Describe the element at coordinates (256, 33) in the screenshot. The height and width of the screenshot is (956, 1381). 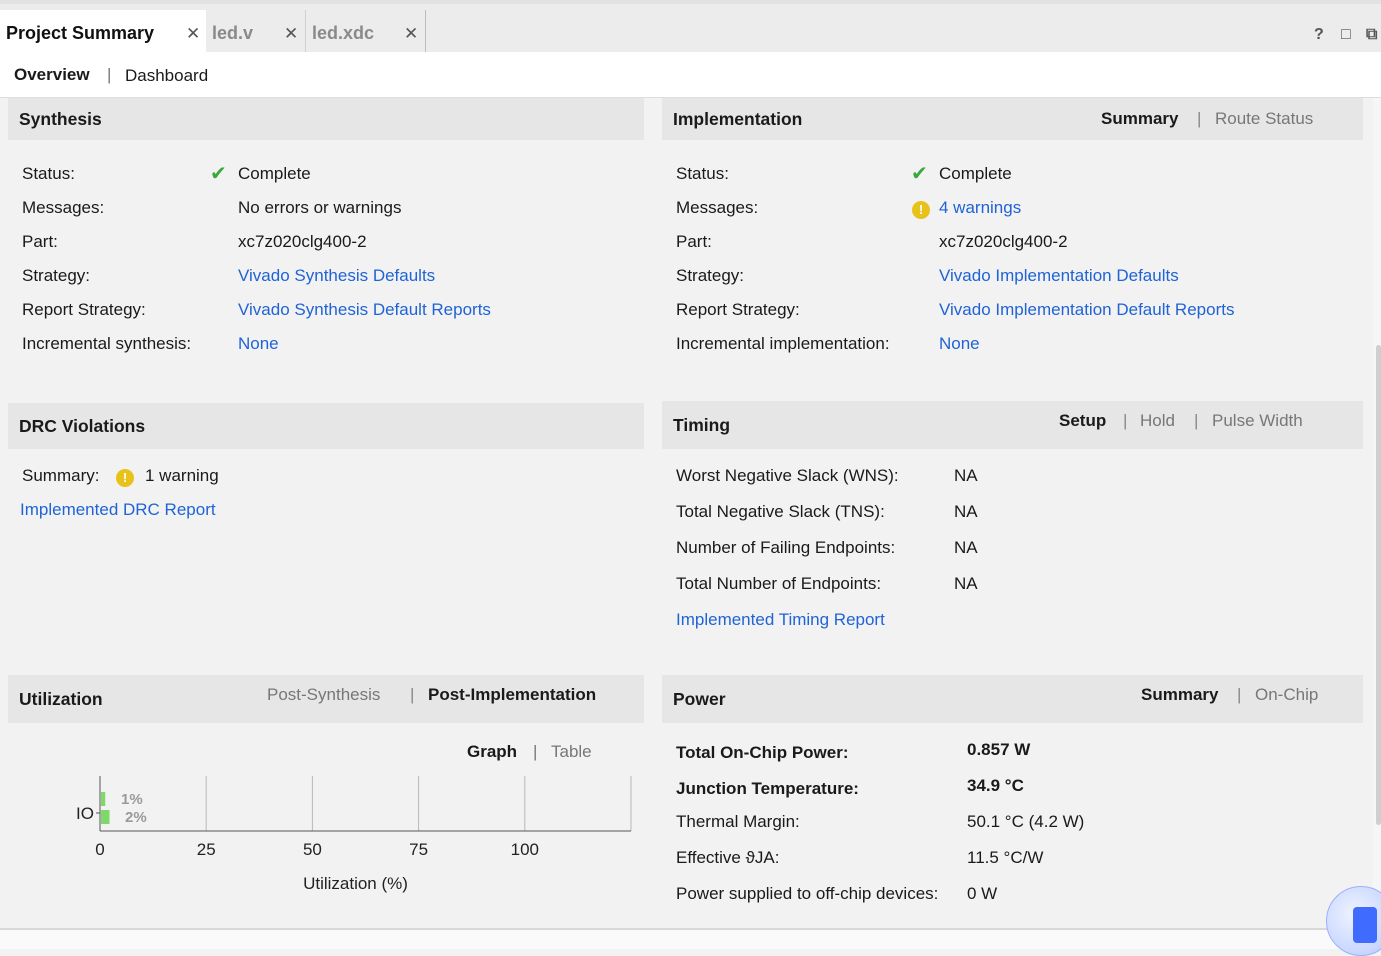
I see `tab-led-v: led.v ✕` at that location.